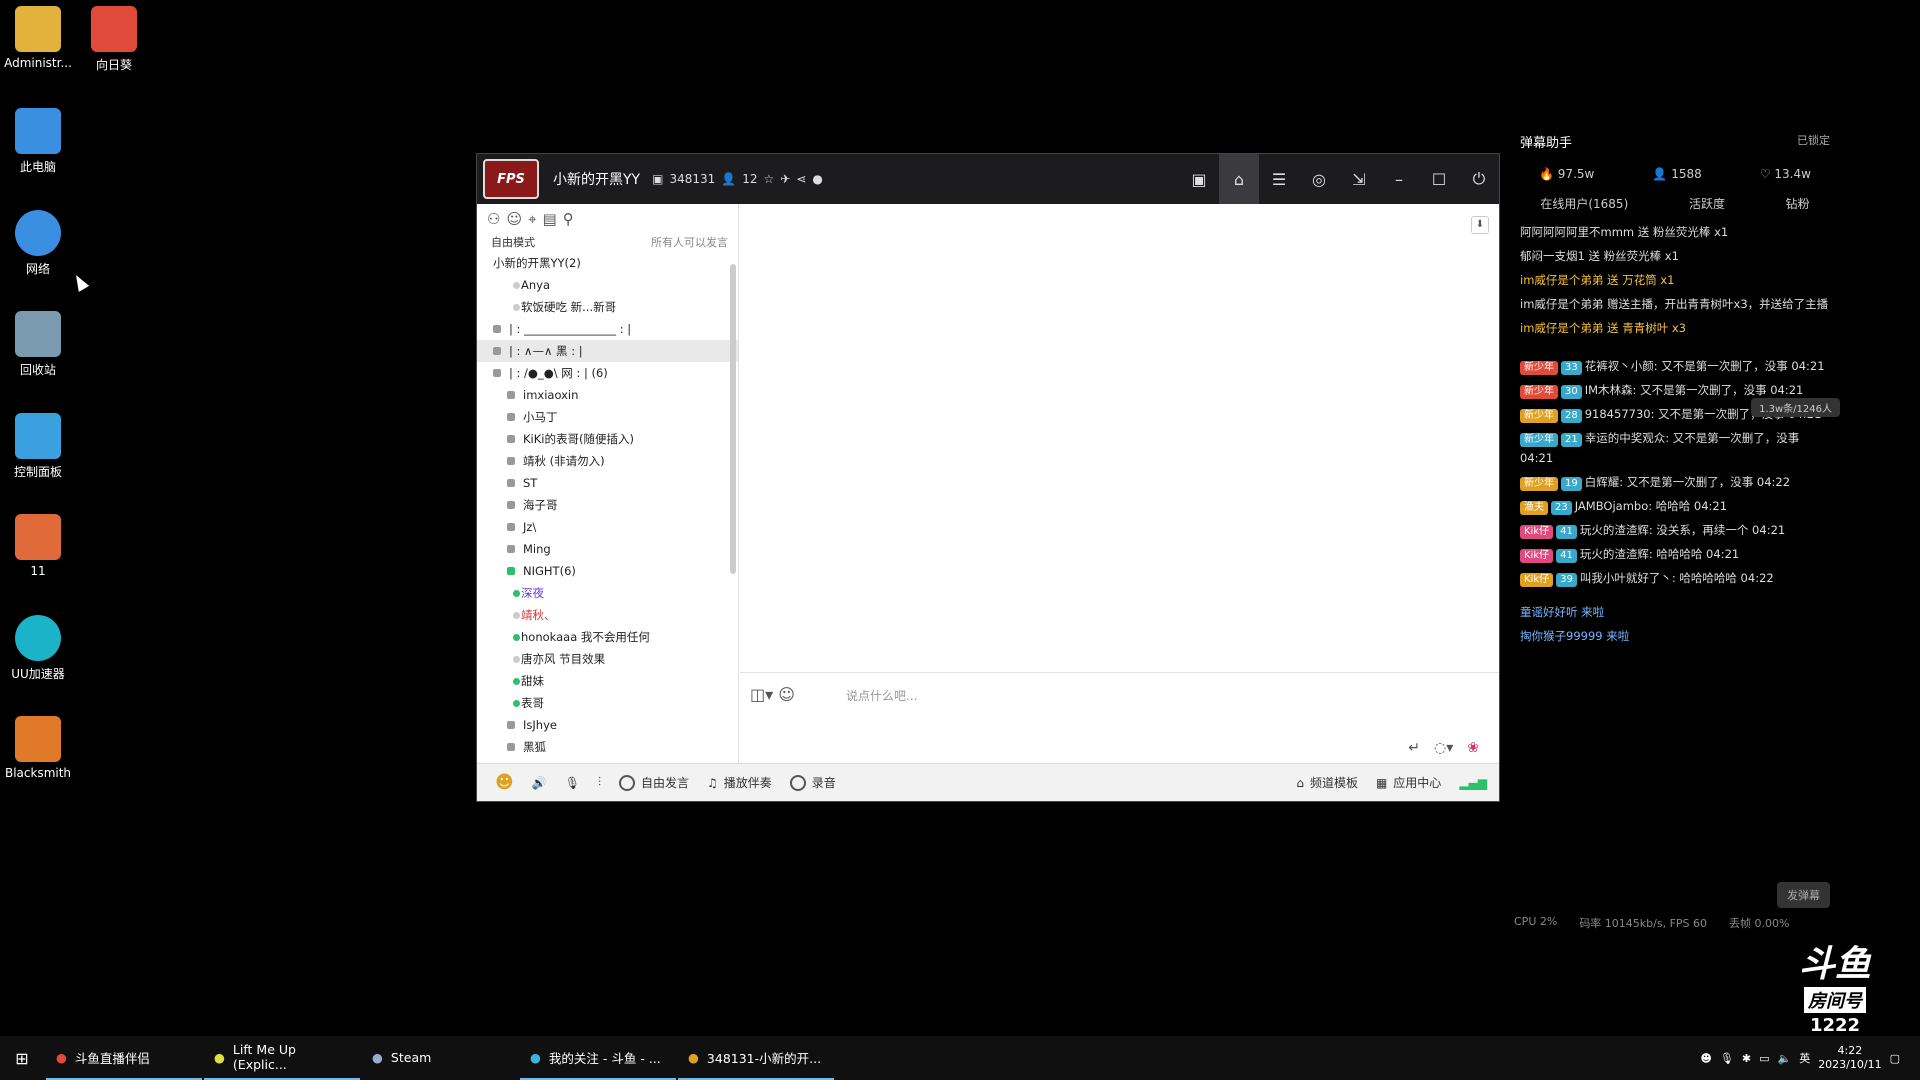 Image resolution: width=1920 pixels, height=1080 pixels. What do you see at coordinates (1479, 179) in the screenshot?
I see `power-button: ⏻` at bounding box center [1479, 179].